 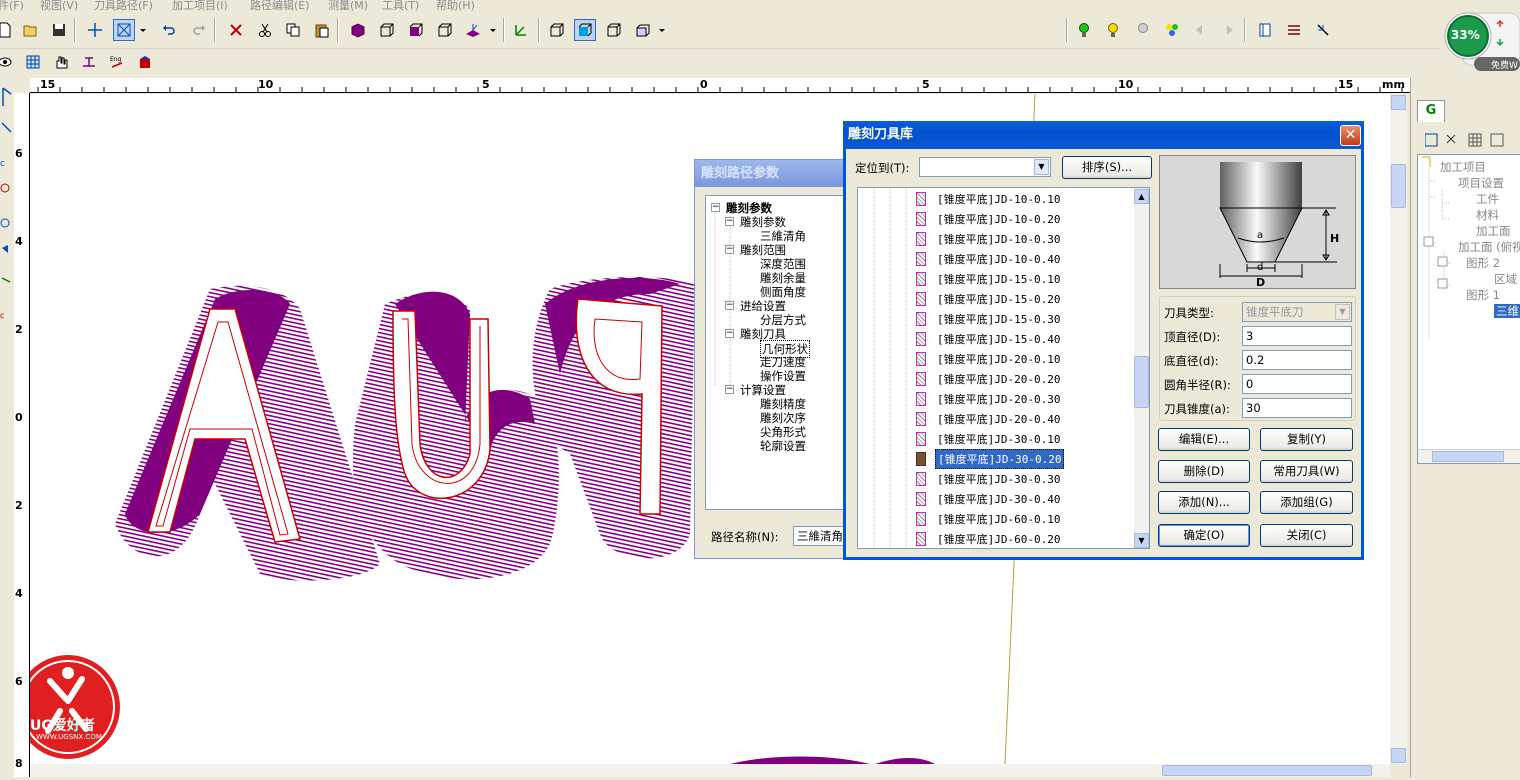 I want to click on tool-list-item: [锥度平底]JD-10-0.40, so click(x=989, y=258).